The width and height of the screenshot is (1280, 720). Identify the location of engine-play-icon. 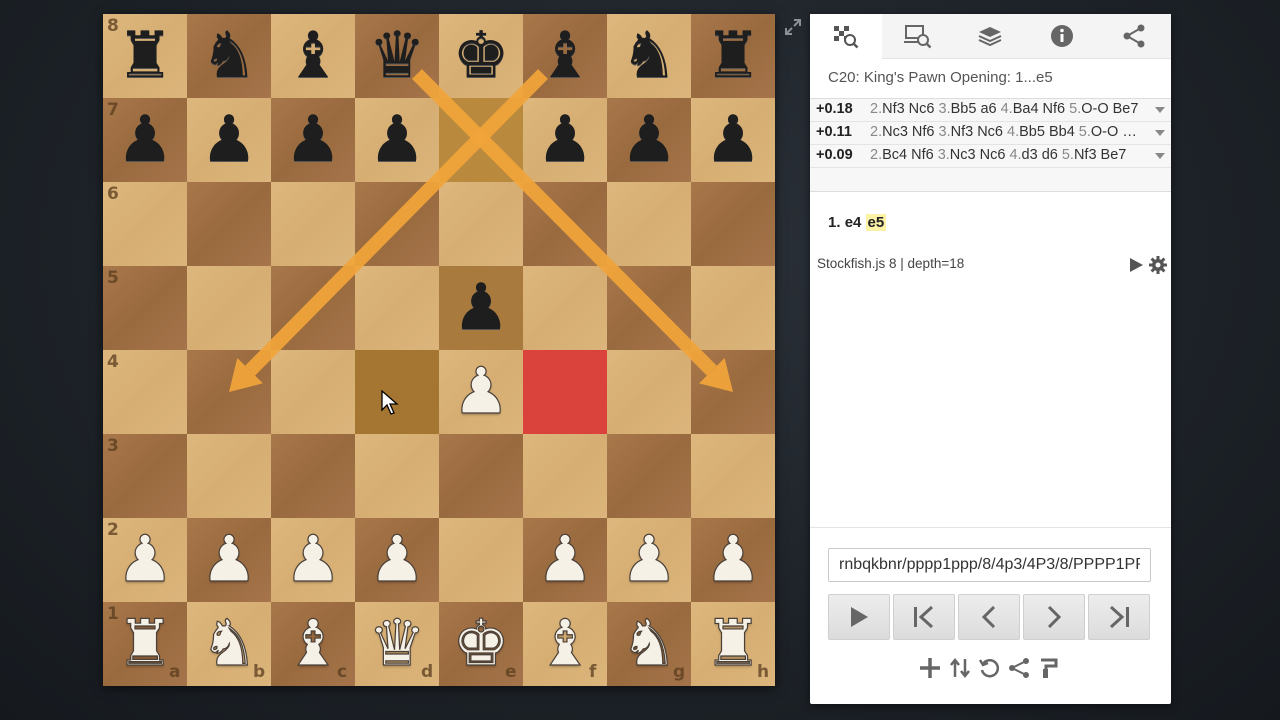
(1136, 265).